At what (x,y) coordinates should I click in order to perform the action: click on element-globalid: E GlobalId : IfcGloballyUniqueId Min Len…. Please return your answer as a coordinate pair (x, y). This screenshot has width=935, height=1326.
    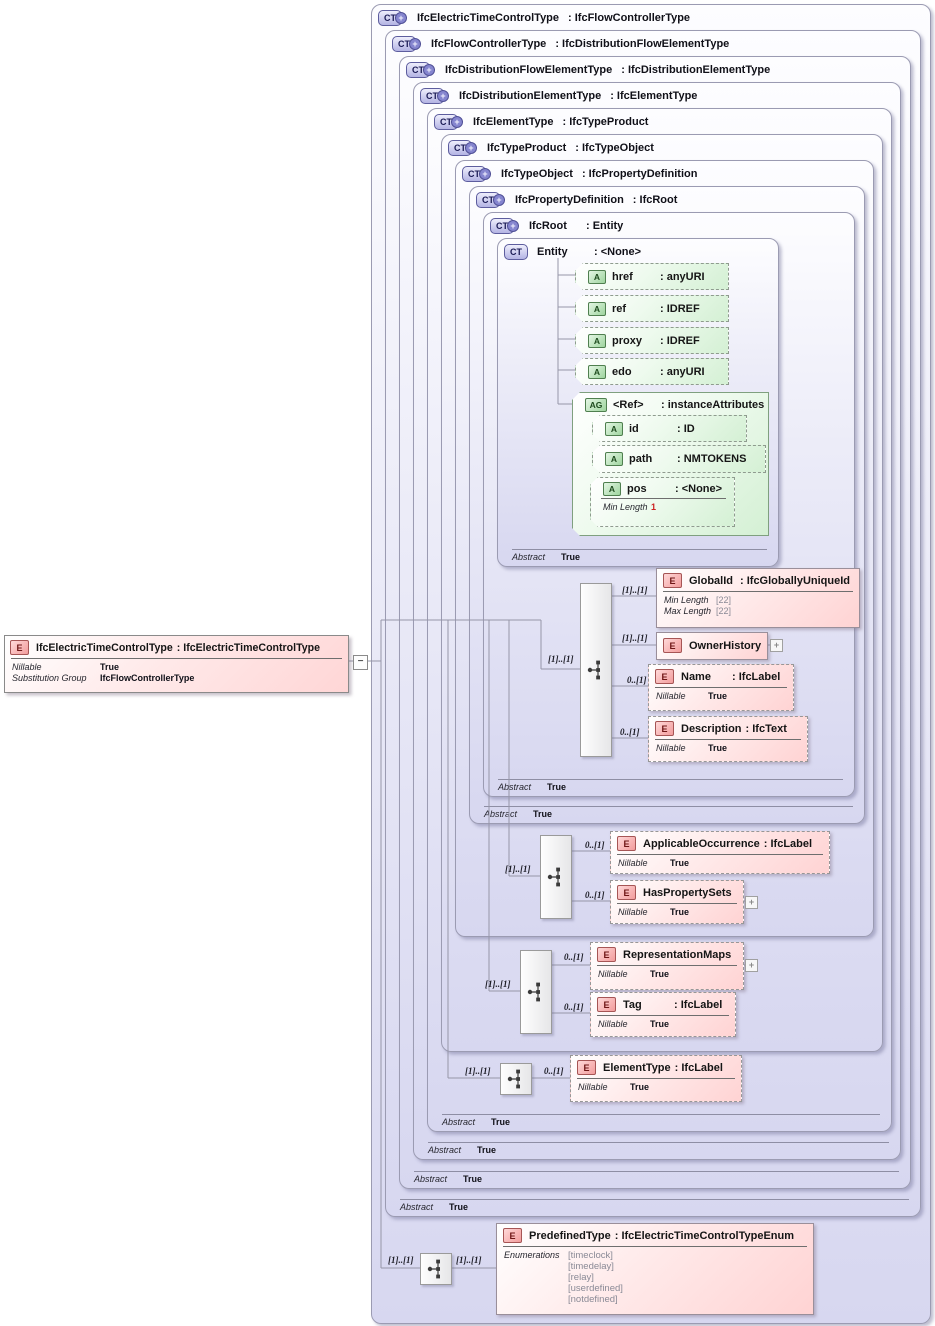
    Looking at the image, I should click on (758, 598).